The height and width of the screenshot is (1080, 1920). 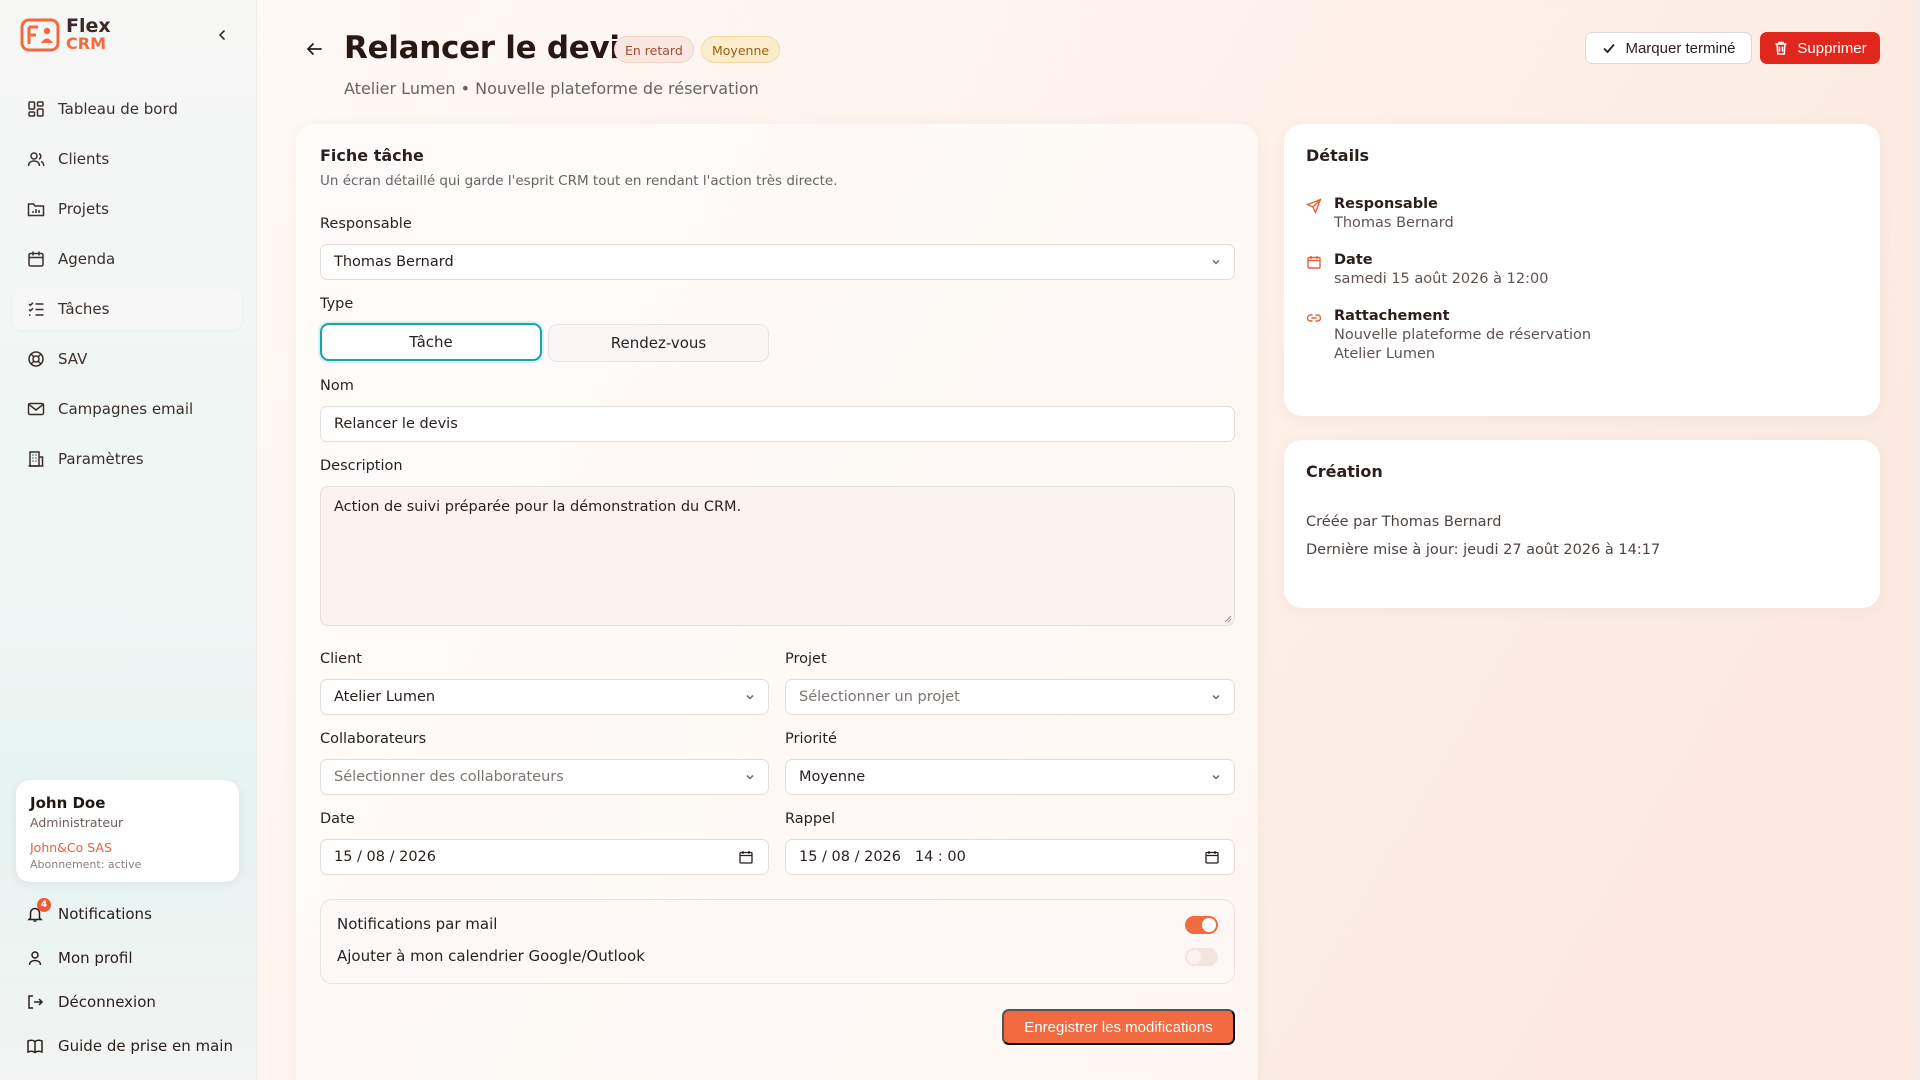 I want to click on reminder-input: 15 / 08 / 2026 14 : 00, so click(x=1010, y=857).